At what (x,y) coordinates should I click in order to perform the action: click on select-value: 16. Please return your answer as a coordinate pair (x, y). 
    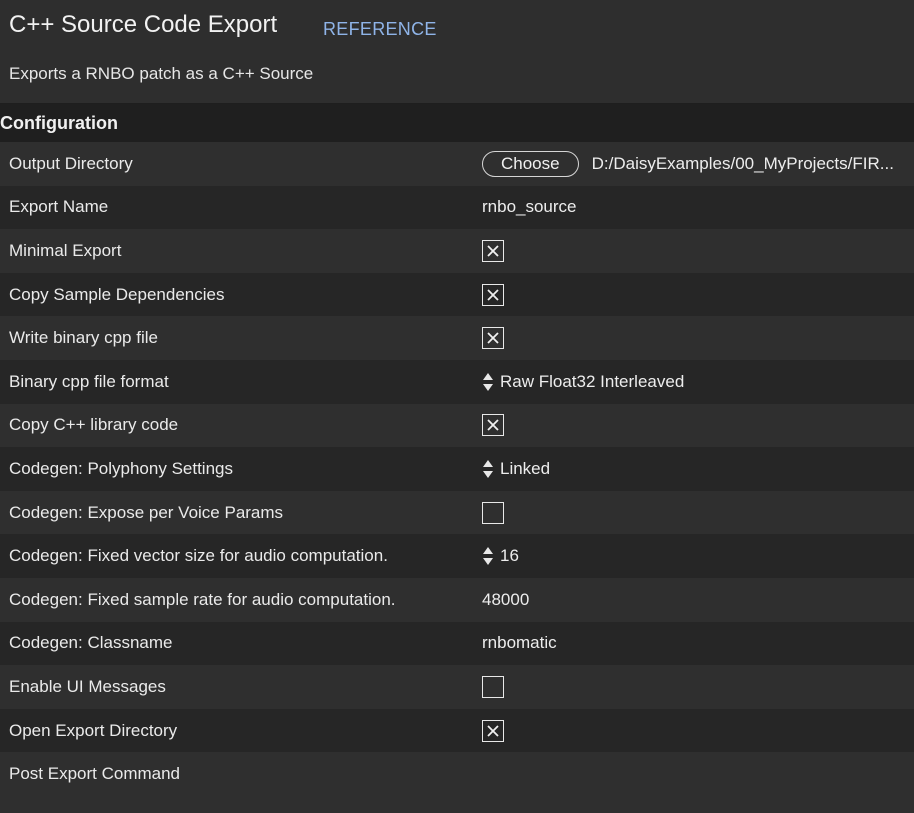
    Looking at the image, I should click on (509, 556).